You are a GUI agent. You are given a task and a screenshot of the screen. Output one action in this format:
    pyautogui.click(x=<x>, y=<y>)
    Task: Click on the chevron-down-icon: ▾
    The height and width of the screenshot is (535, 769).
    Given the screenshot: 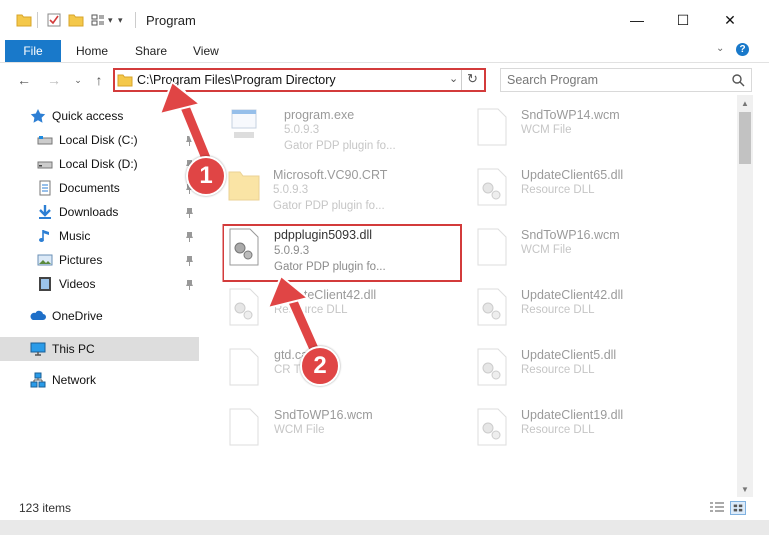 What is the action you would take?
    pyautogui.click(x=120, y=20)
    